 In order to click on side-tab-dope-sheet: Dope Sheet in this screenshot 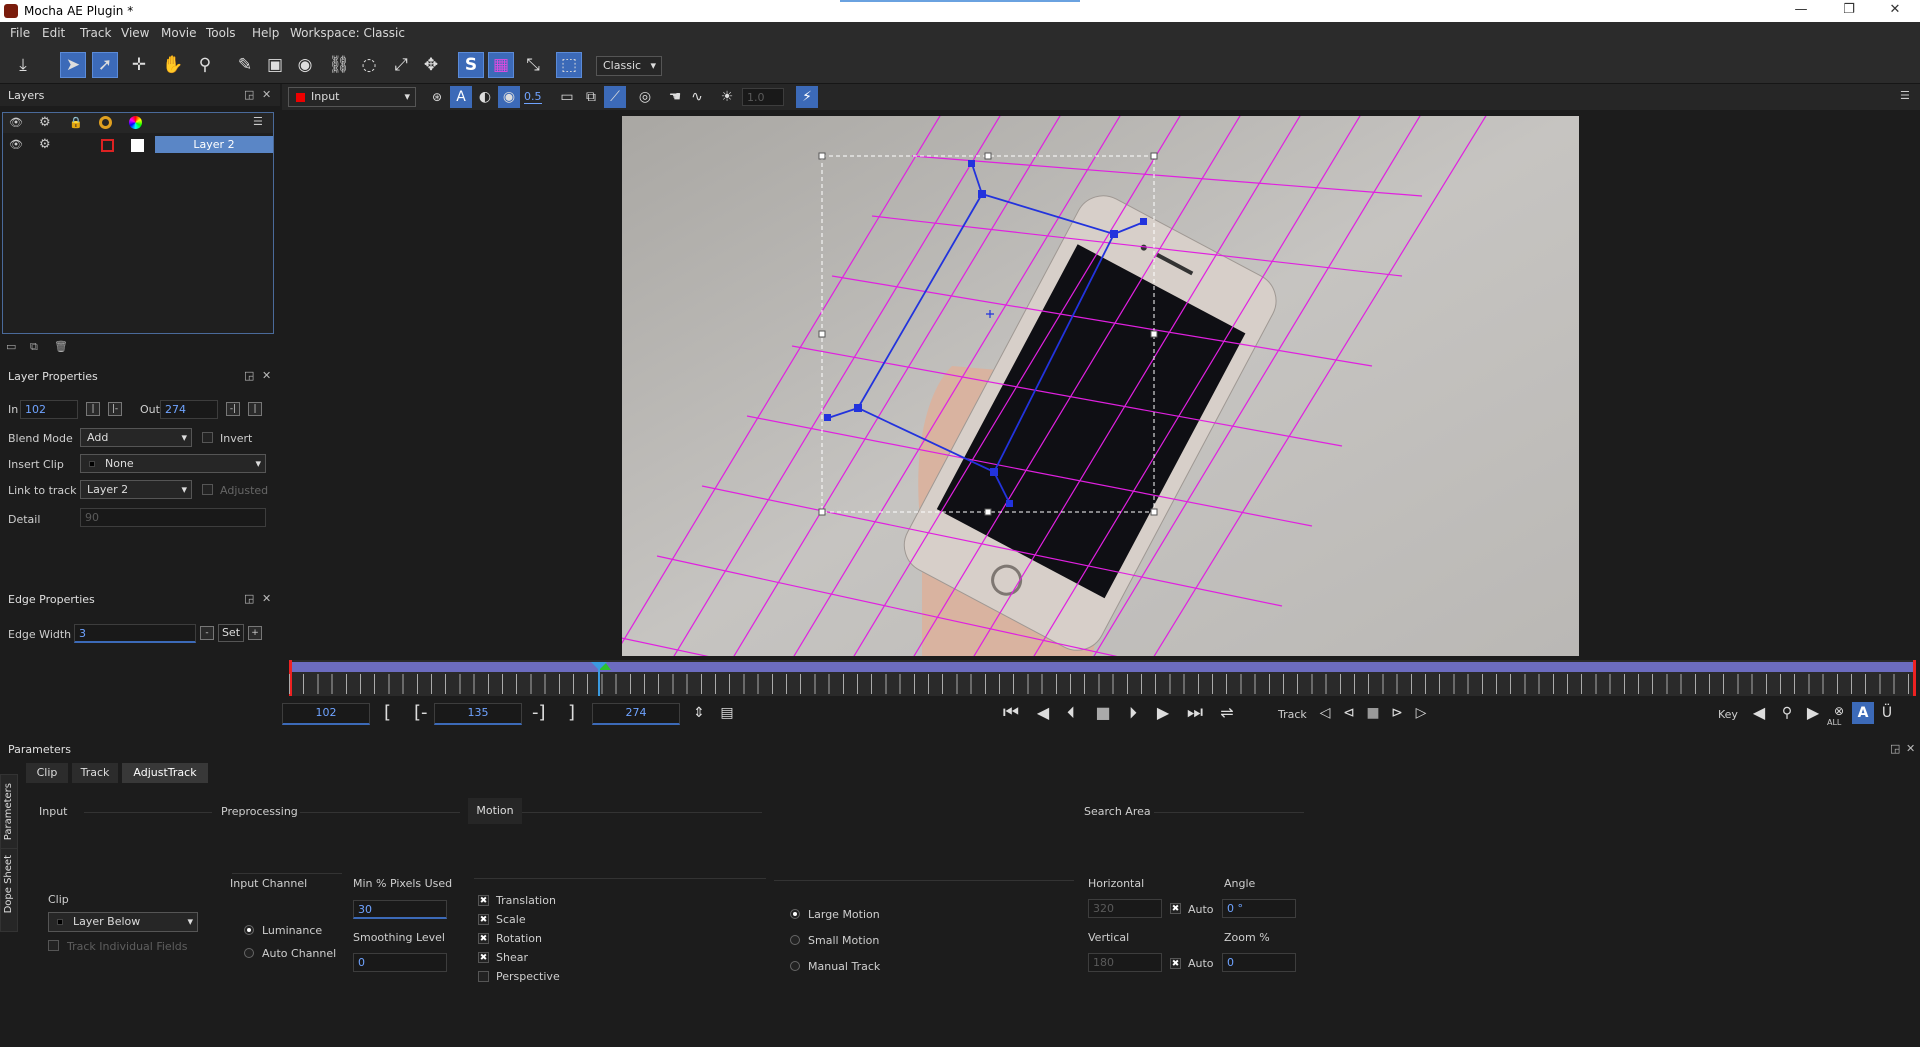, I will do `click(9, 890)`.